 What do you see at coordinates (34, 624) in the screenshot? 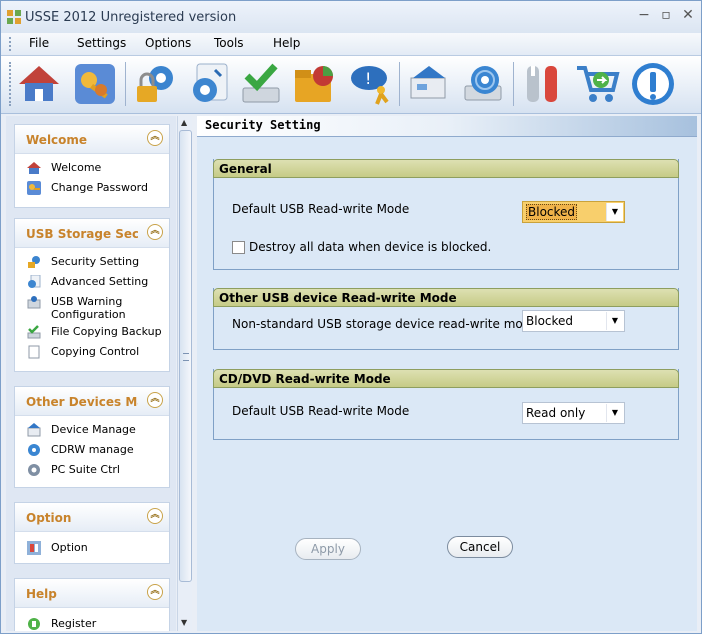
I see `register-small-icon` at bounding box center [34, 624].